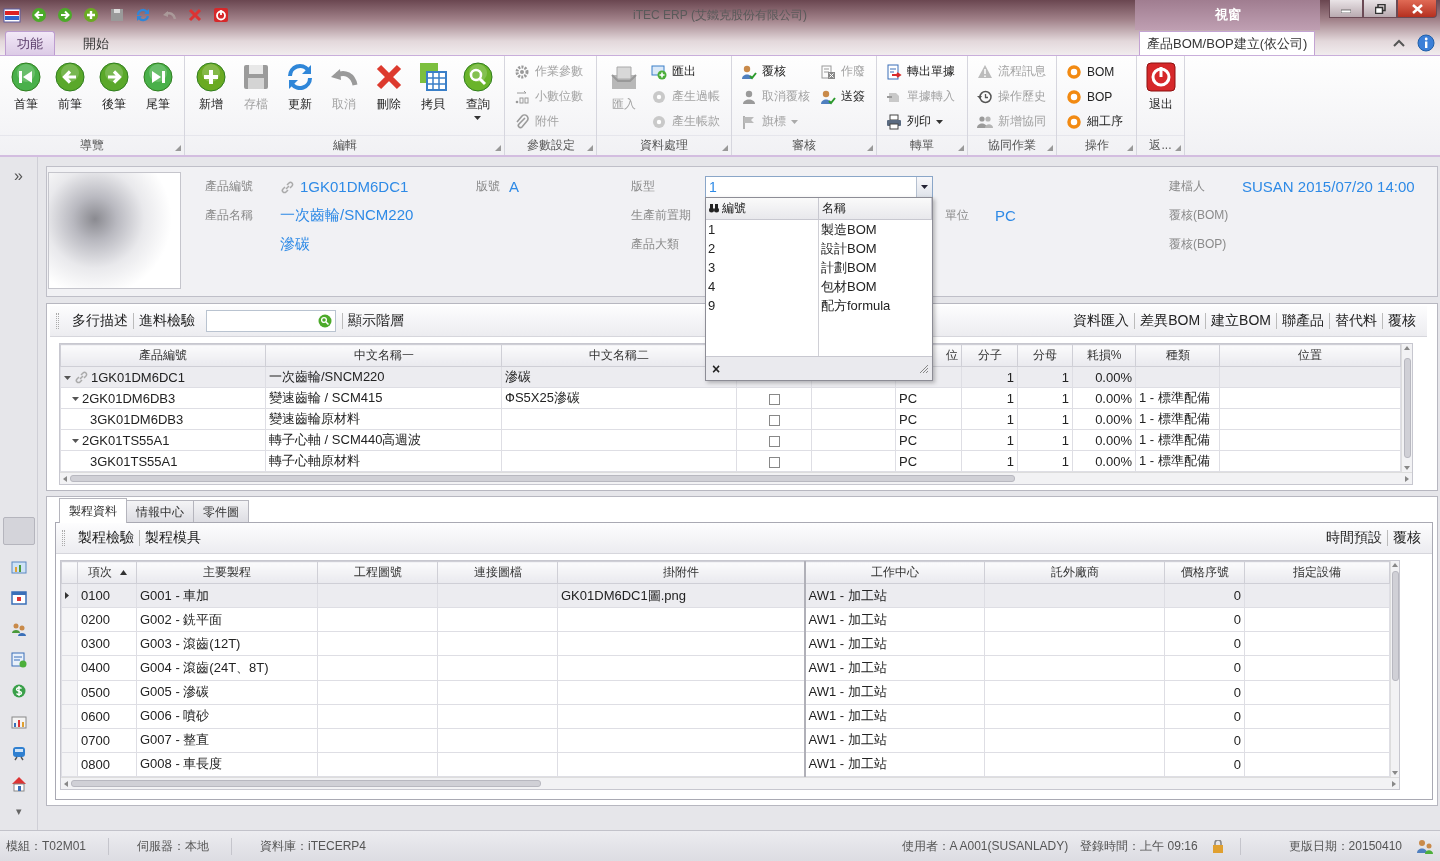  Describe the element at coordinates (1417, 9) in the screenshot. I see `close-button` at that location.